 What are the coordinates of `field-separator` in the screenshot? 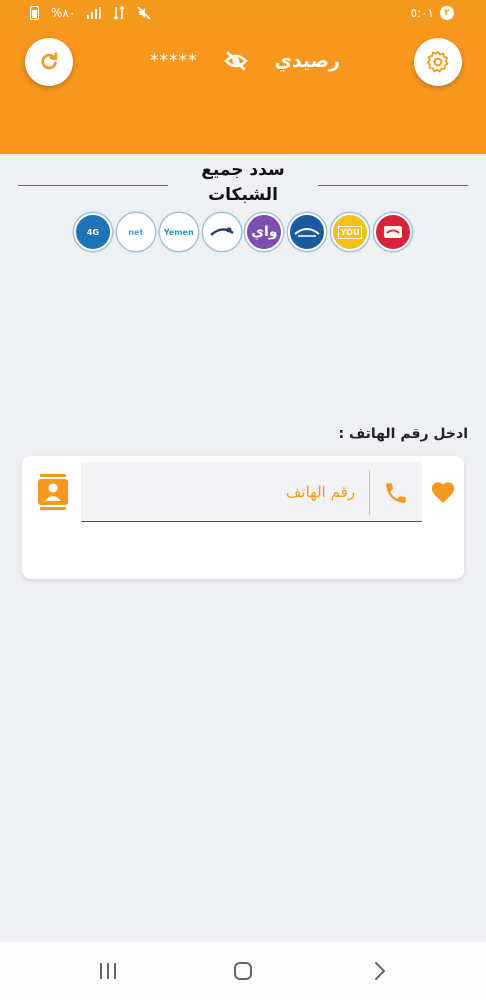 It's located at (369, 492).